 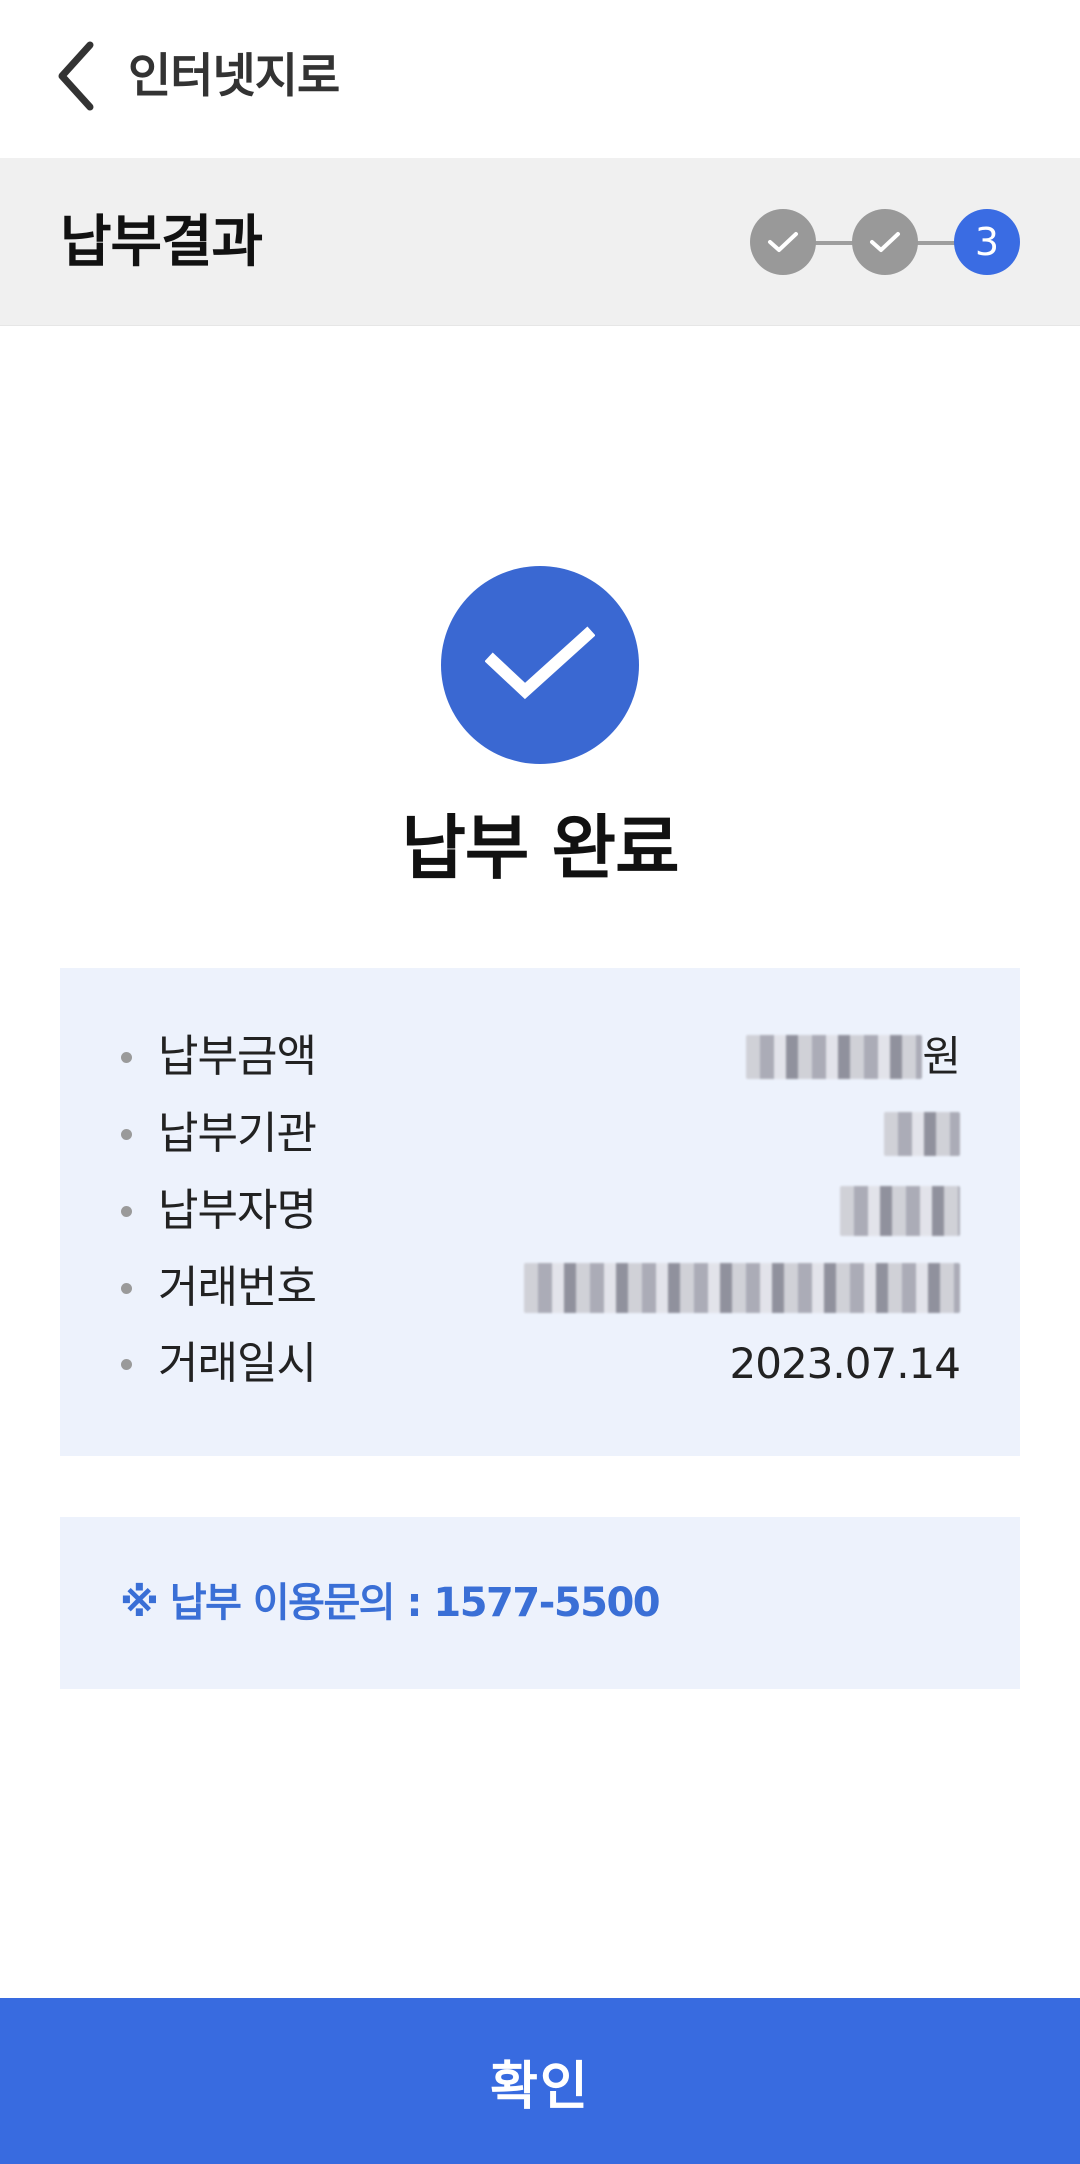 I want to click on confirm-button: 확인, so click(x=540, y=2081).